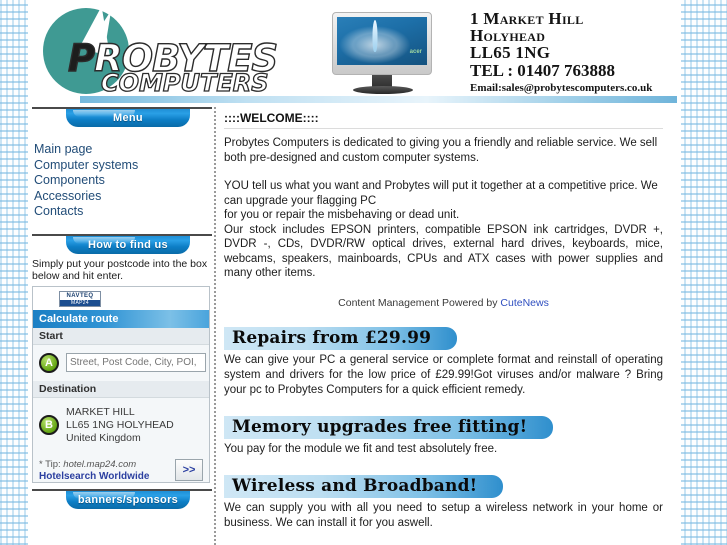 The height and width of the screenshot is (545, 727). I want to click on navteq-logo-top: NAVTEQ, so click(80, 295).